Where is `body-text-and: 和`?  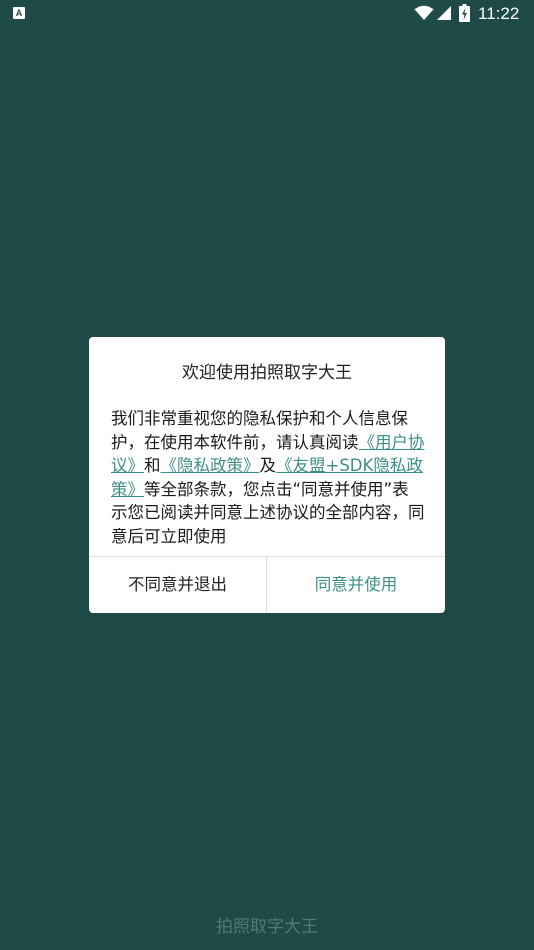 body-text-and: 和 is located at coordinates (152, 465).